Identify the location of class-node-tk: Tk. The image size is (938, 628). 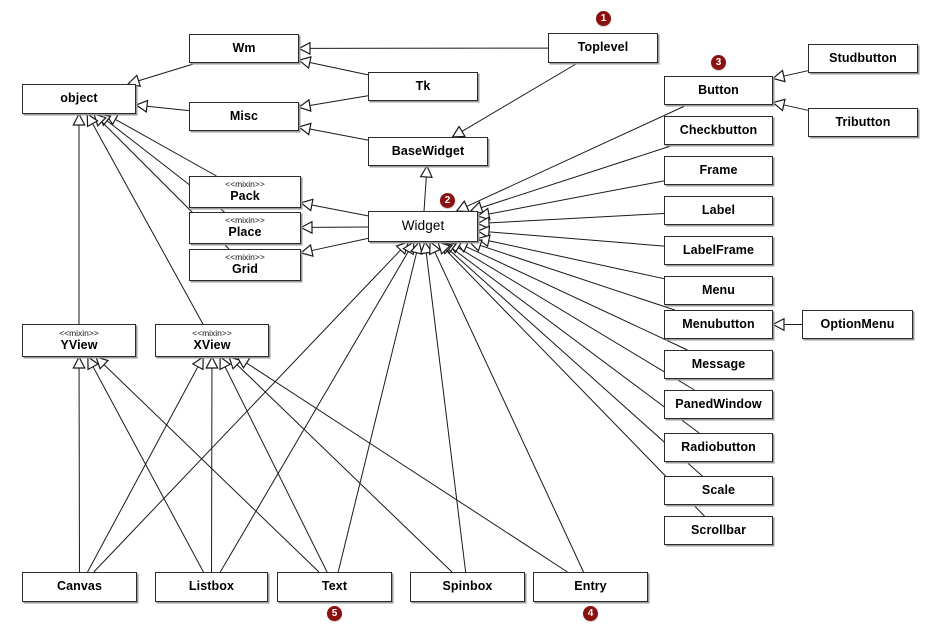
(423, 86).